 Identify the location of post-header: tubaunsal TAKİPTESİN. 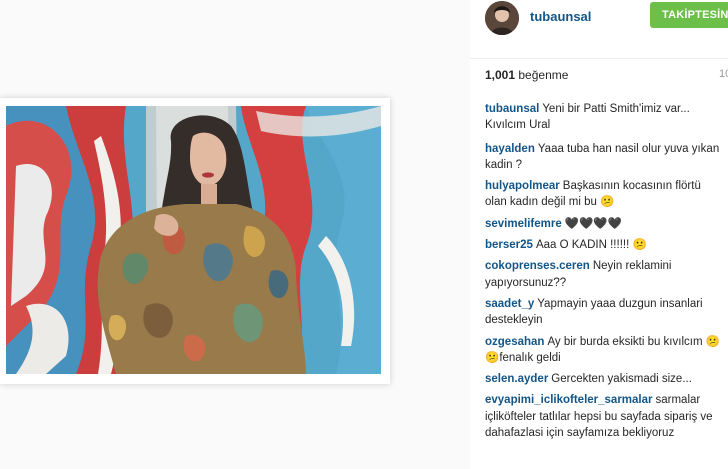
(599, 29).